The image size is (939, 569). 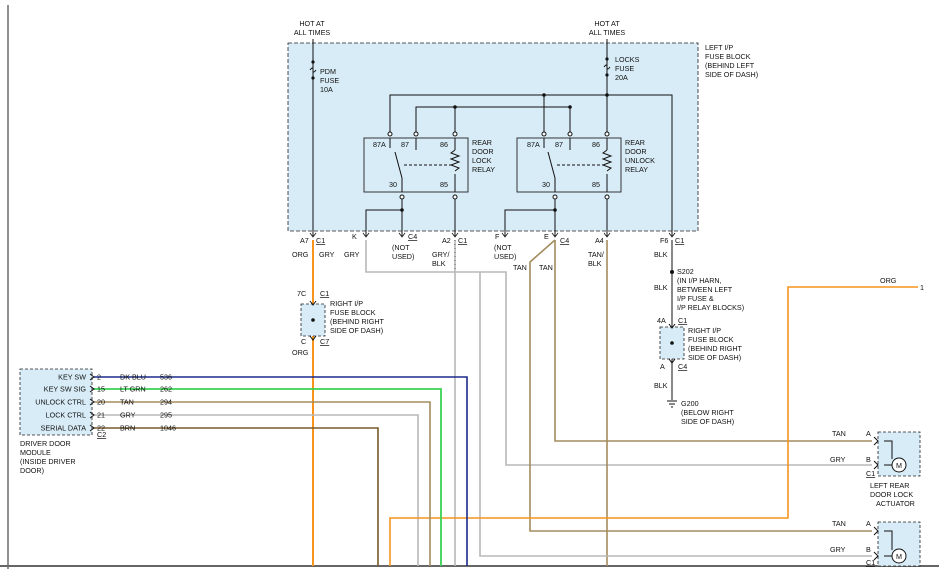 I want to click on fuse-block-node, so click(x=313, y=320).